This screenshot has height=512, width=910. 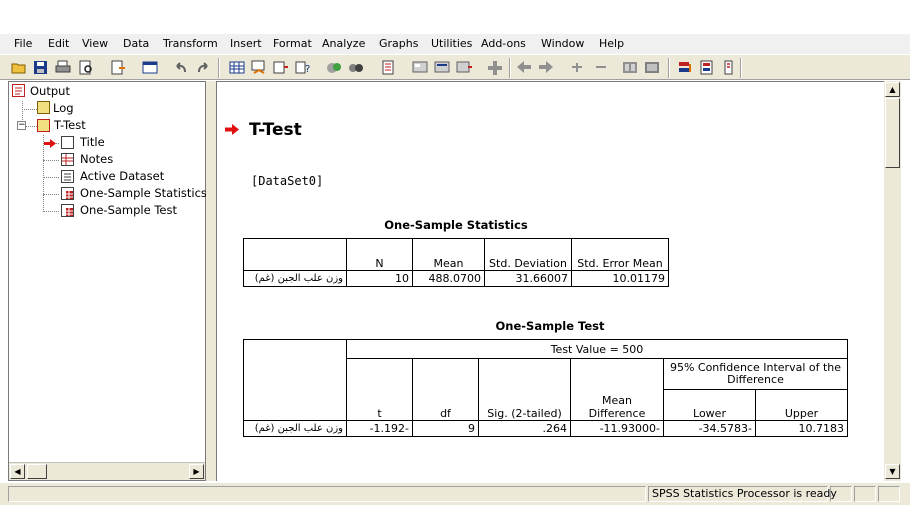 I want to click on undo-icon, so click(x=181, y=67).